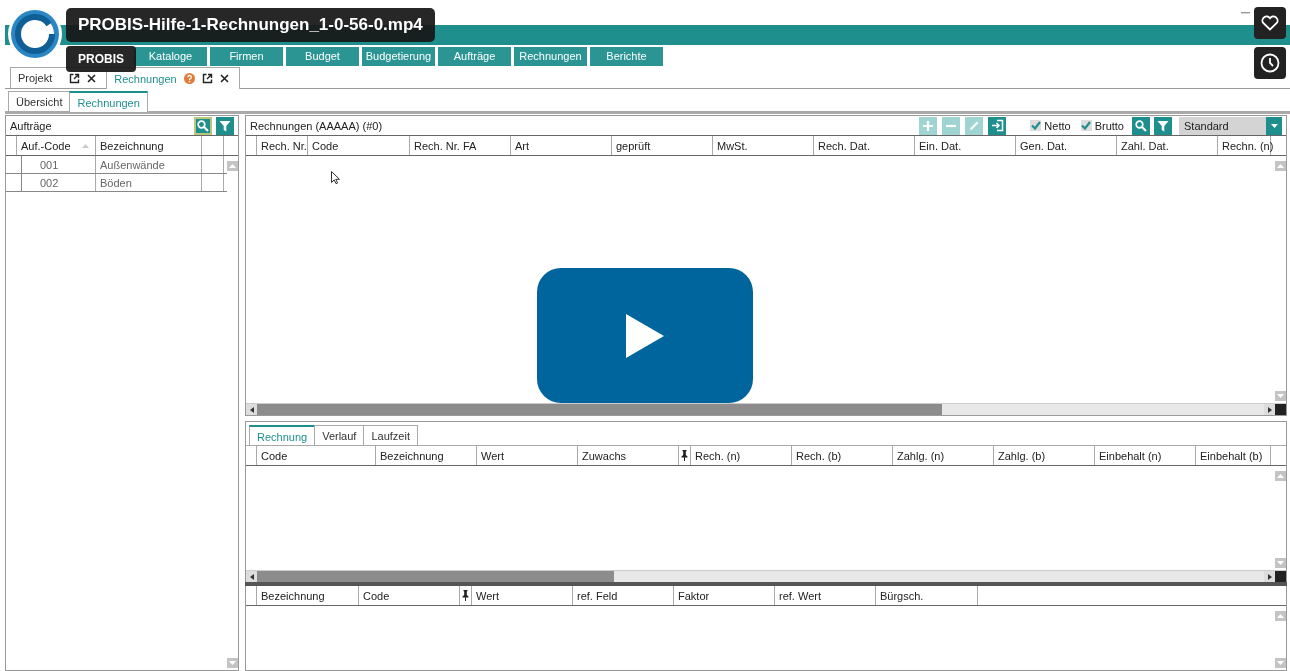 This screenshot has height=671, width=1290. I want to click on tab: Laufzeit, so click(390, 435).